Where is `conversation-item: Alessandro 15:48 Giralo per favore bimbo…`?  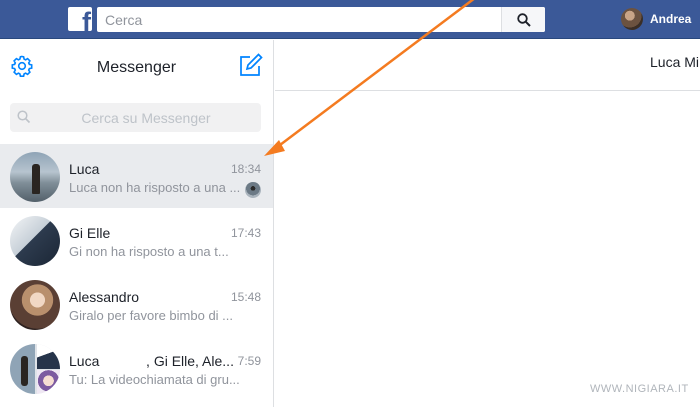 conversation-item: Alessandro 15:48 Giralo per favore bimbo… is located at coordinates (136, 304).